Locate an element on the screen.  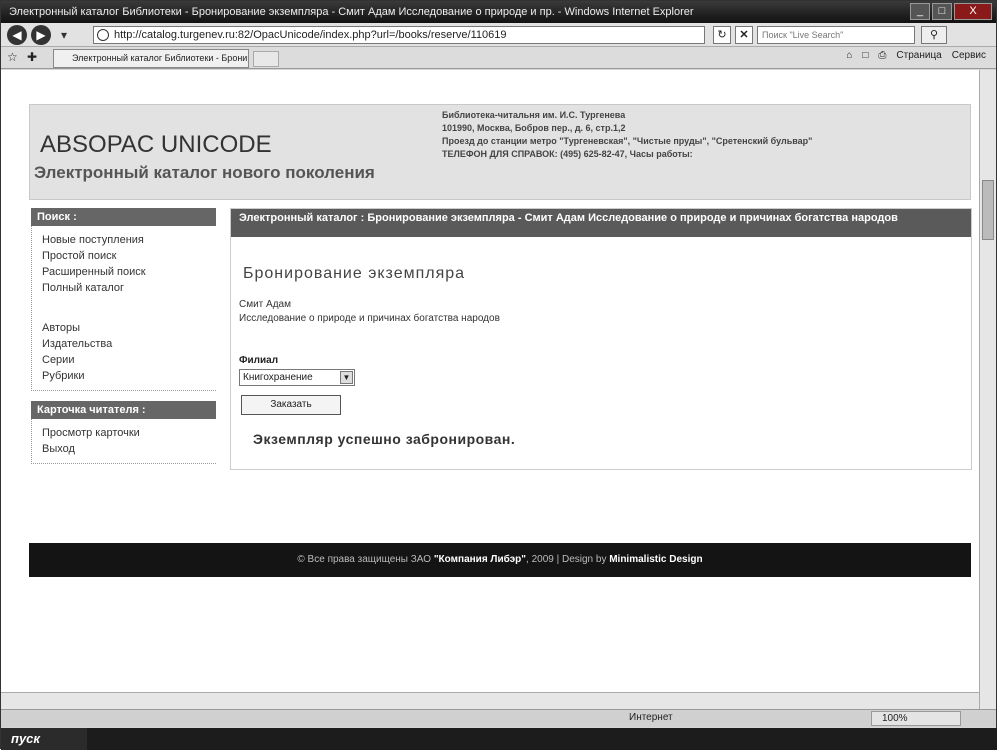
print-icon: ⎙ is located at coordinates (882, 55).